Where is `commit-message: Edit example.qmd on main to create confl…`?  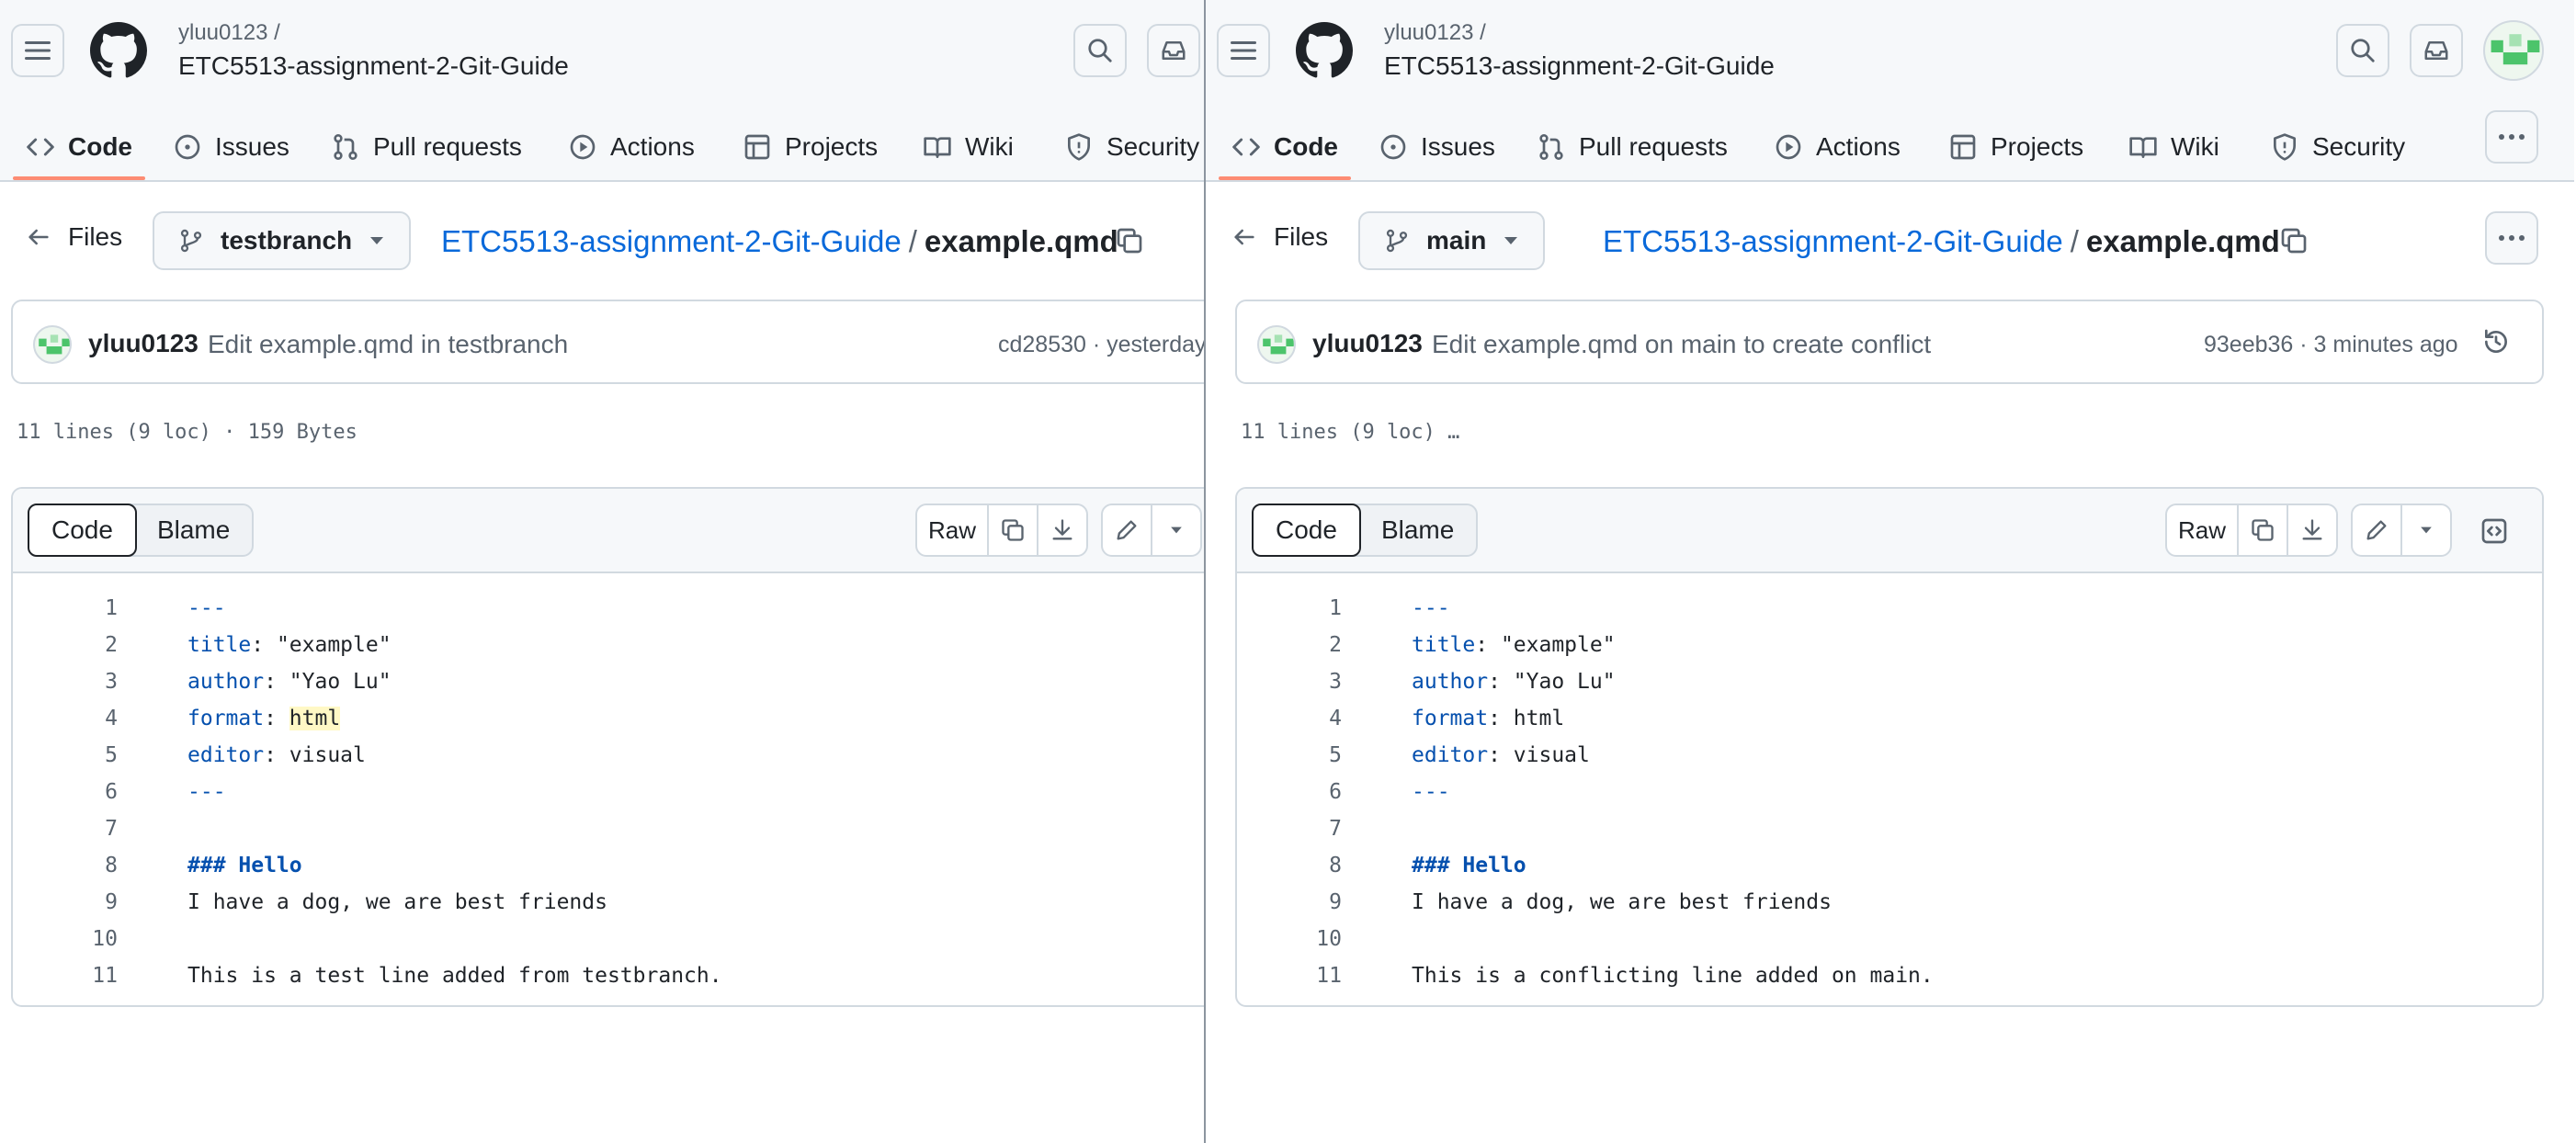 commit-message: Edit example.qmd on main to create confl… is located at coordinates (1681, 344).